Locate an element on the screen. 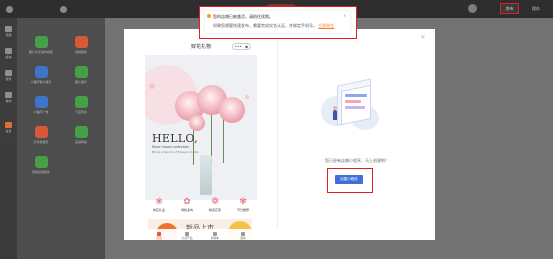 The width and height of the screenshot is (553, 259). leftnav-item-assets: 素材 is located at coordinates (8, 98).